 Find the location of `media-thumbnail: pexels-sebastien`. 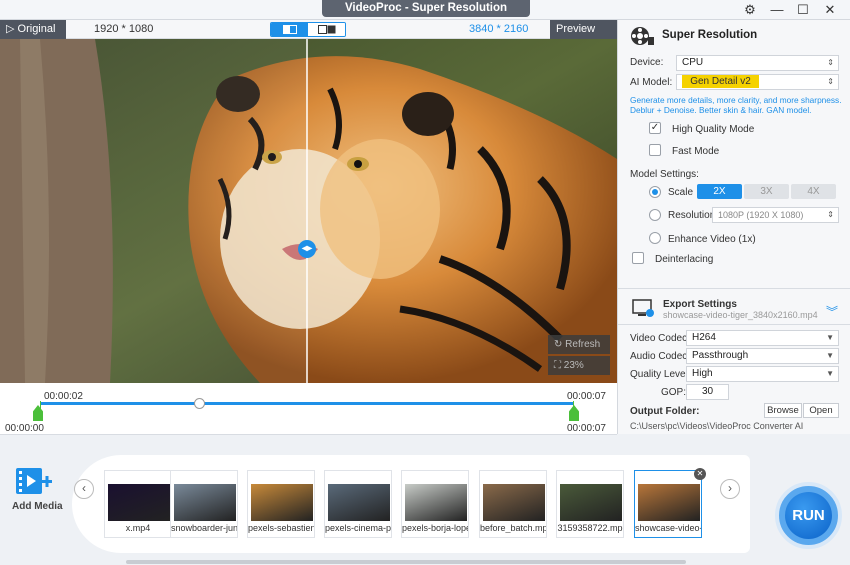

media-thumbnail: pexels-sebastien is located at coordinates (281, 504).